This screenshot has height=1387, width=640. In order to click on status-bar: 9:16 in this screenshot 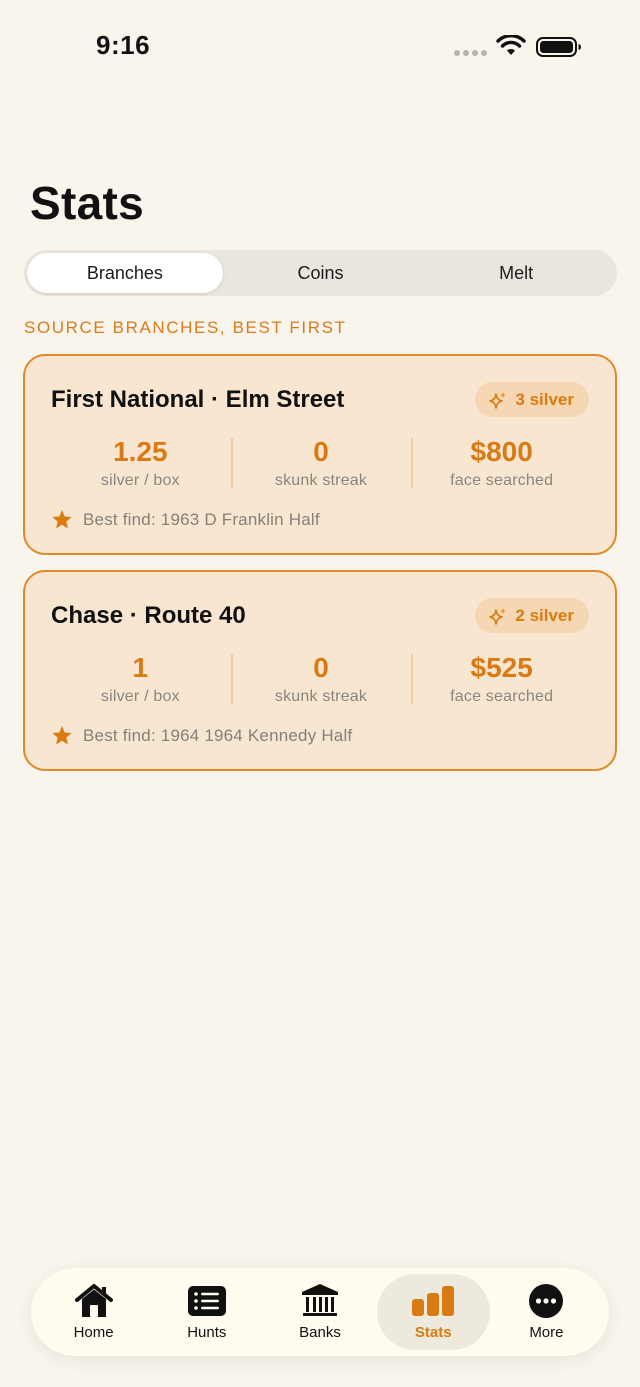, I will do `click(320, 47)`.